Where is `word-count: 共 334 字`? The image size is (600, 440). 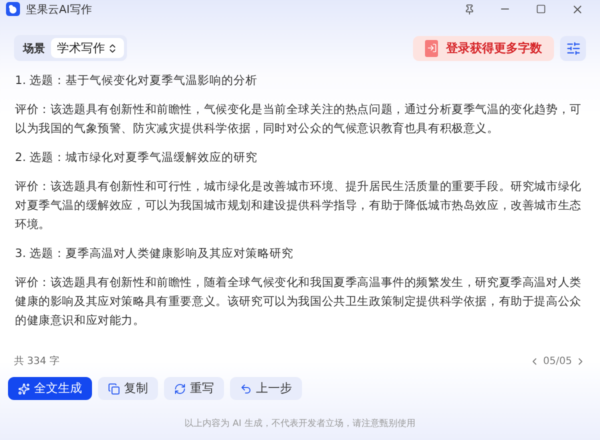
word-count: 共 334 字 is located at coordinates (37, 361).